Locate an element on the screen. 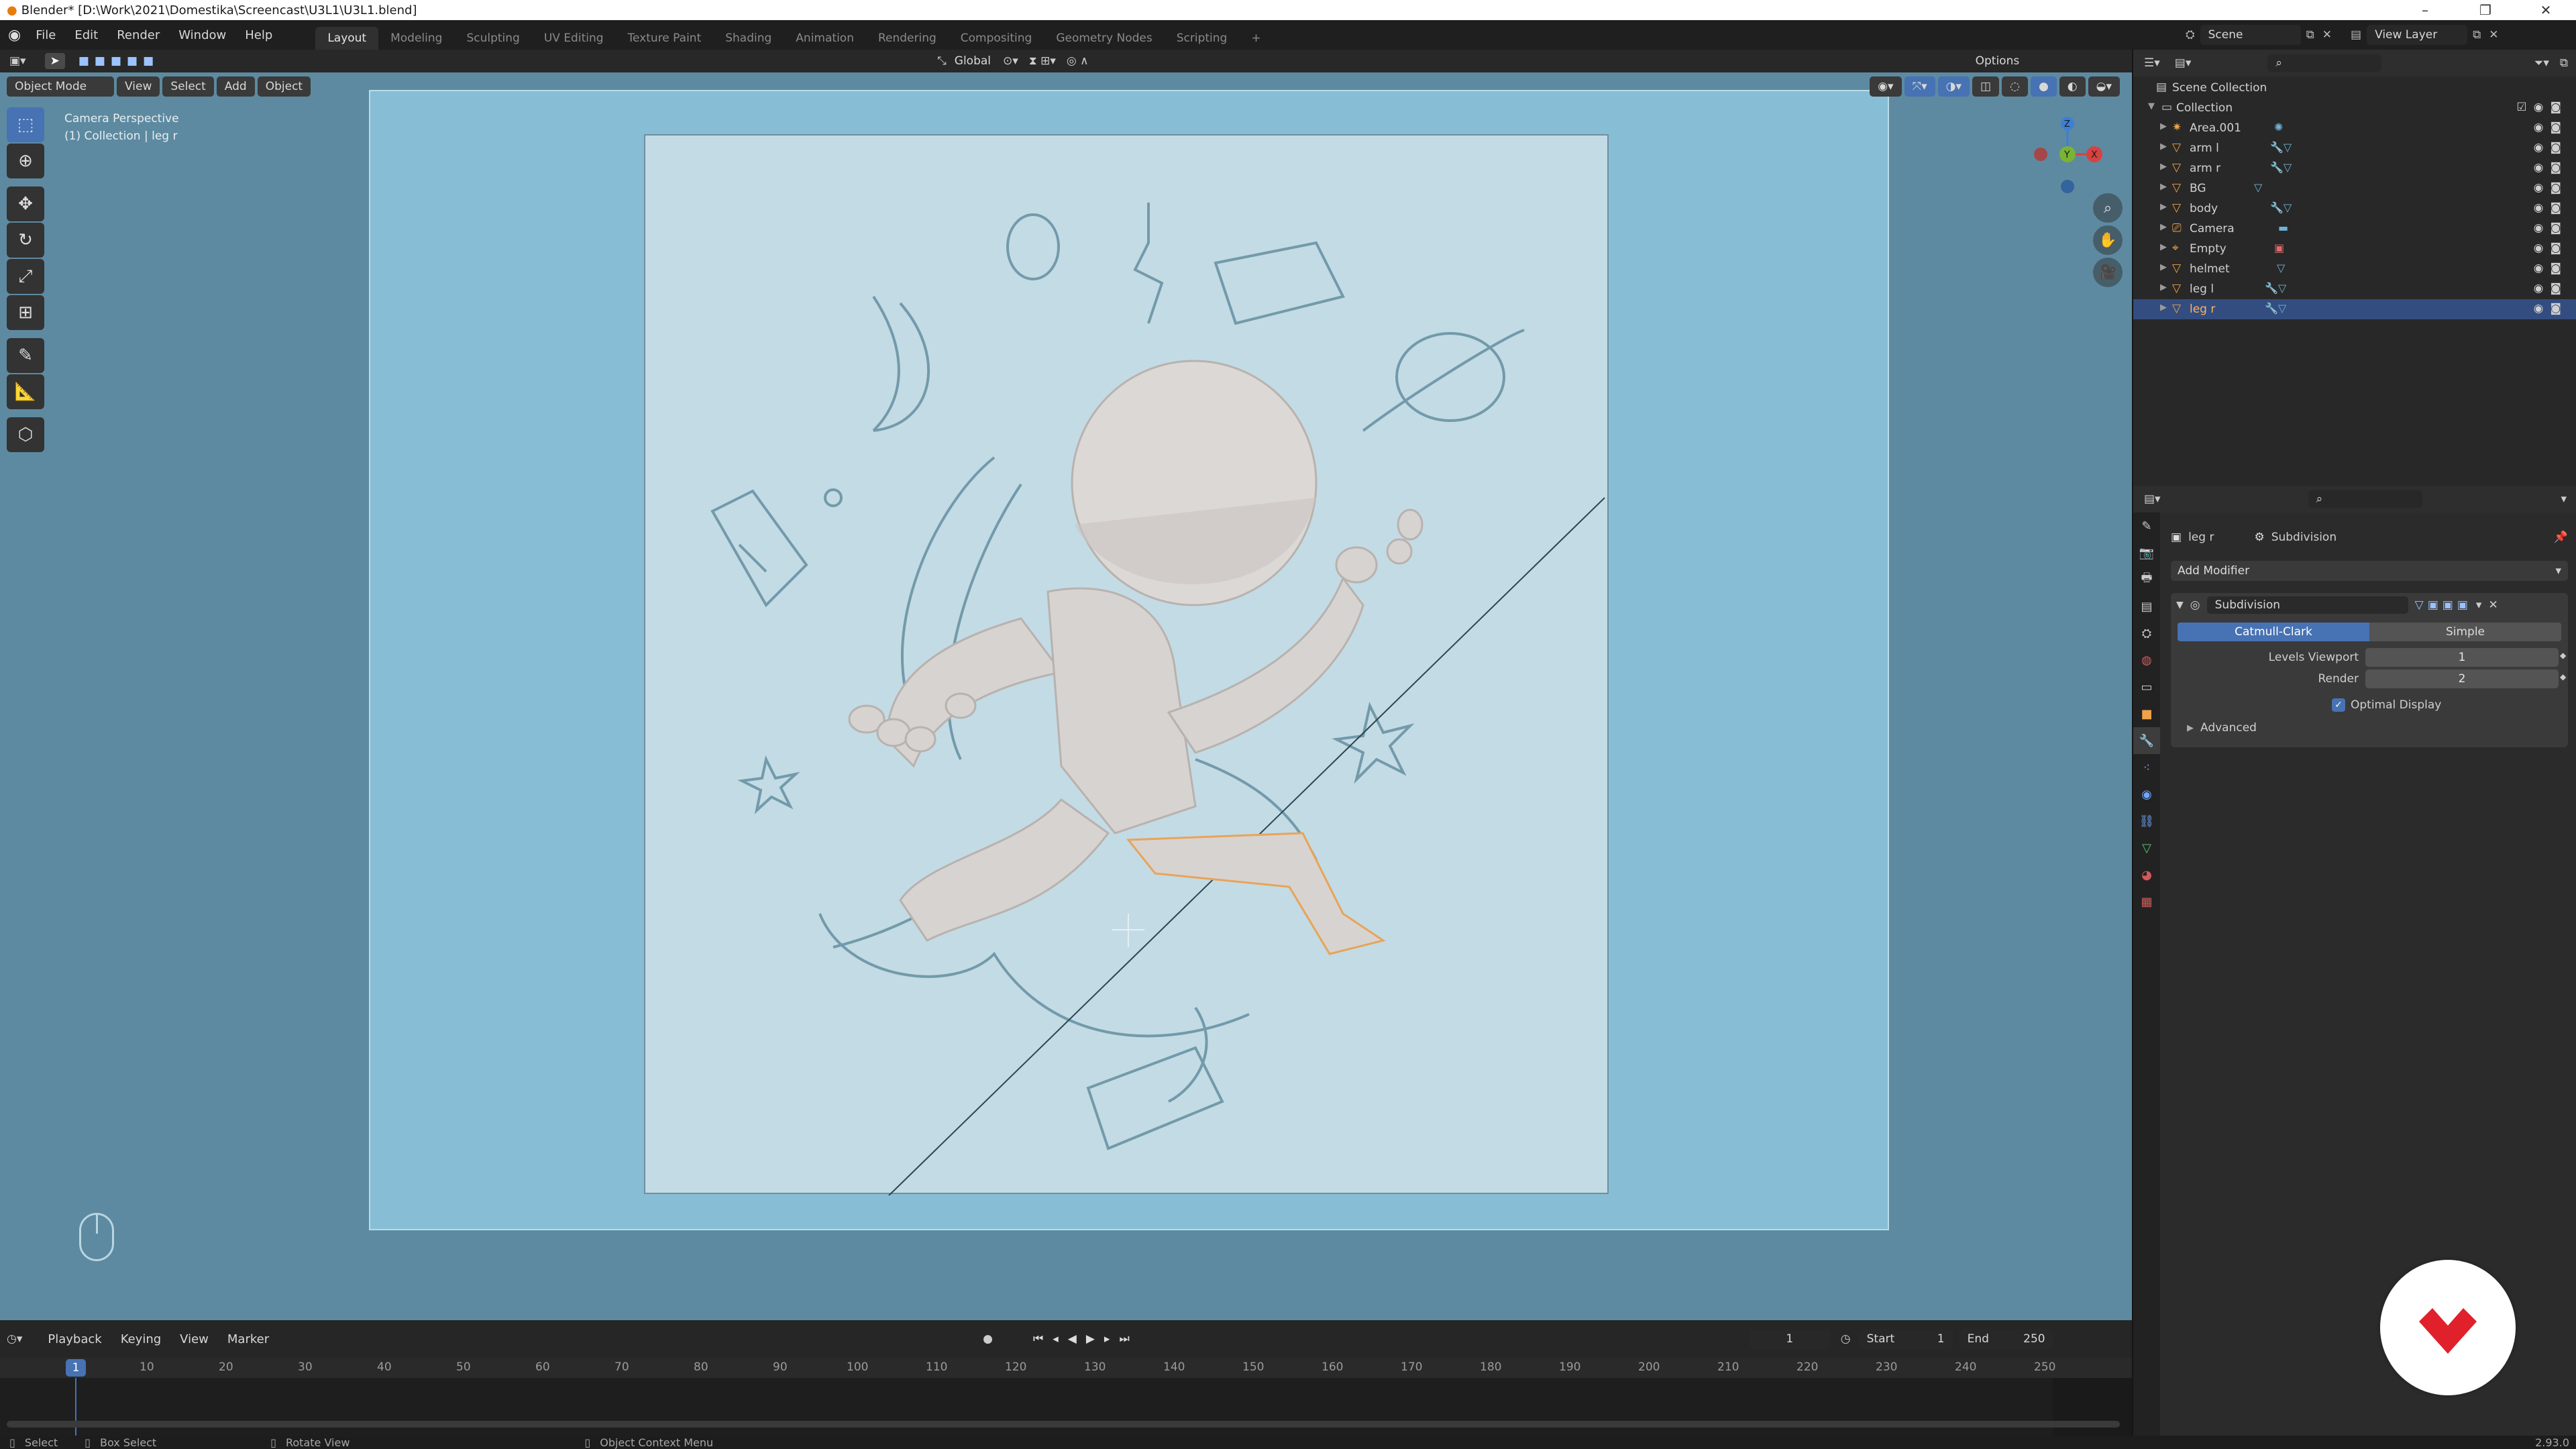 The width and height of the screenshot is (2576, 1449). render-tab-icon: 📷 is located at coordinates (2146, 552).